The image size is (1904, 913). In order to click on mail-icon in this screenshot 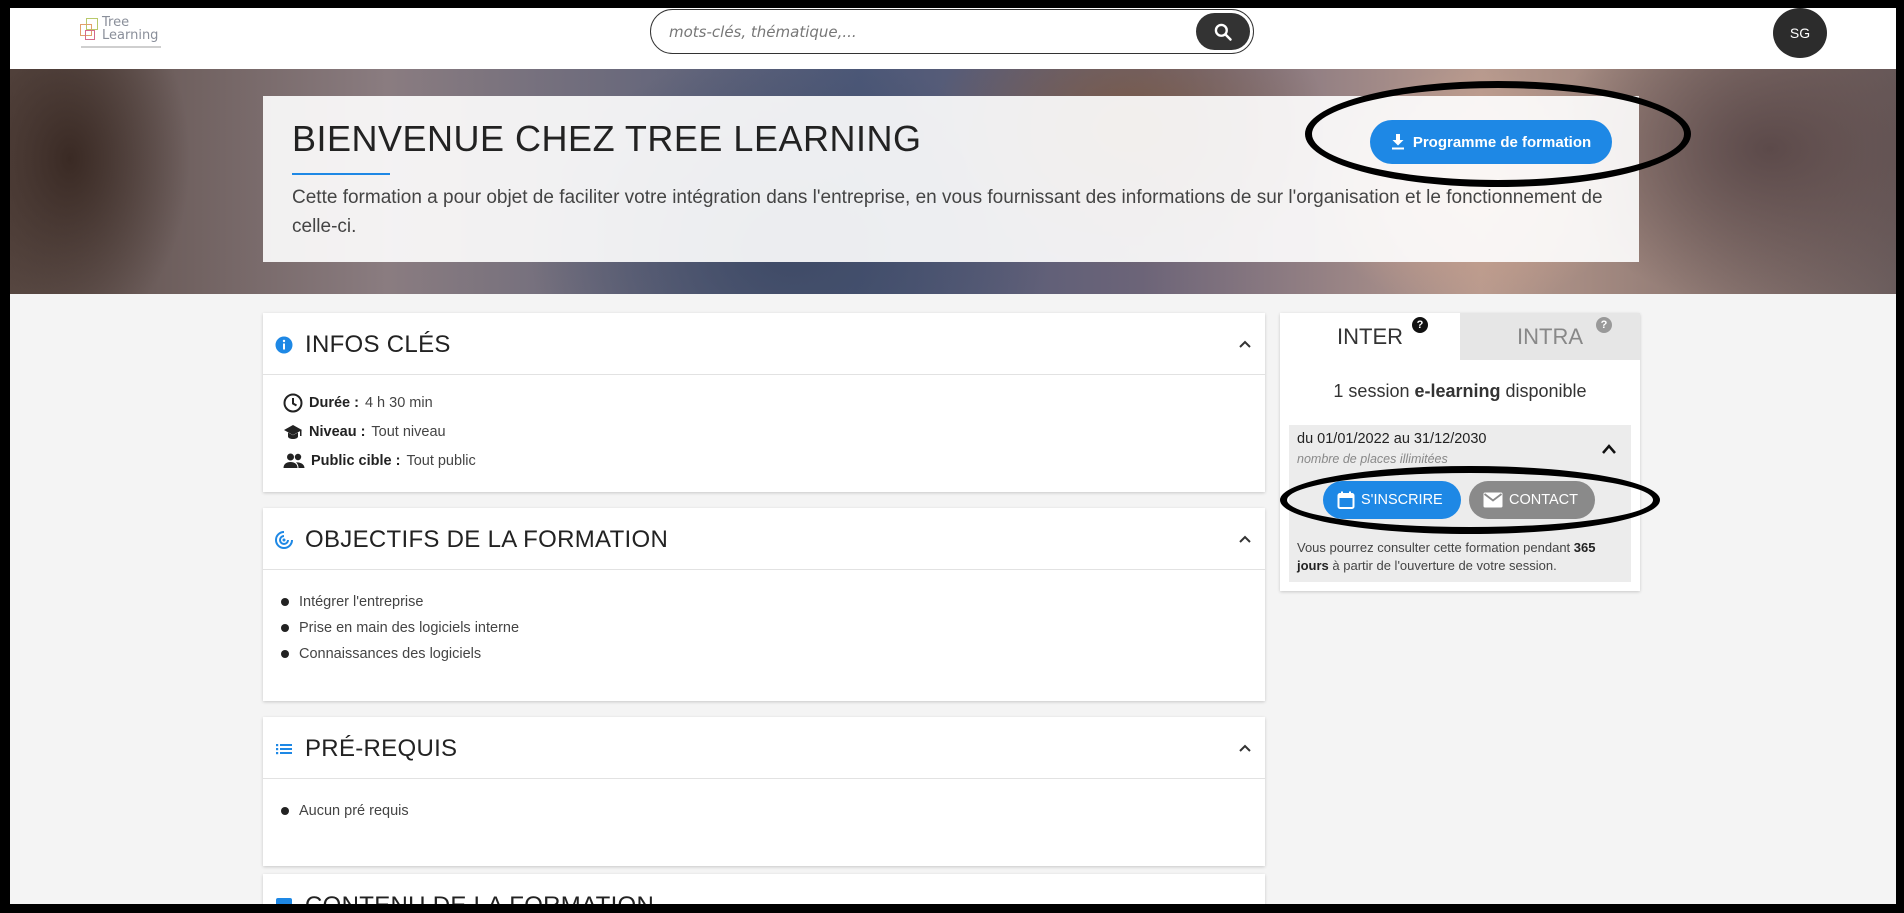, I will do `click(1493, 500)`.